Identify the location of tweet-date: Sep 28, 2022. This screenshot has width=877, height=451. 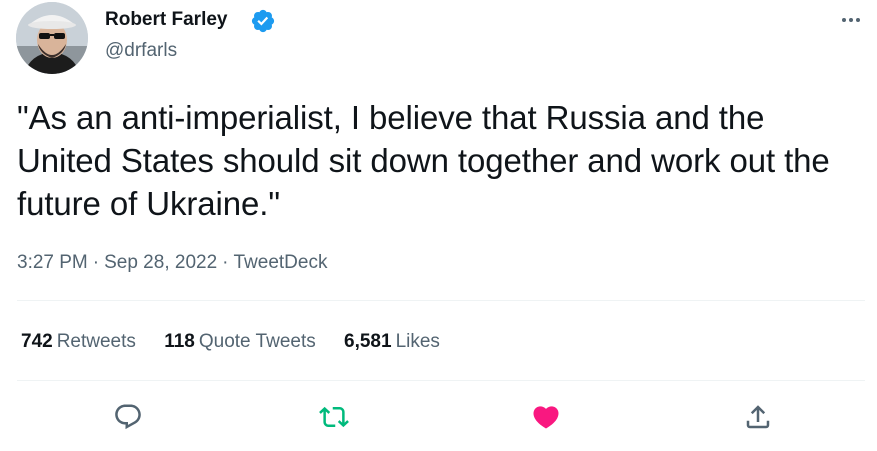
(160, 262).